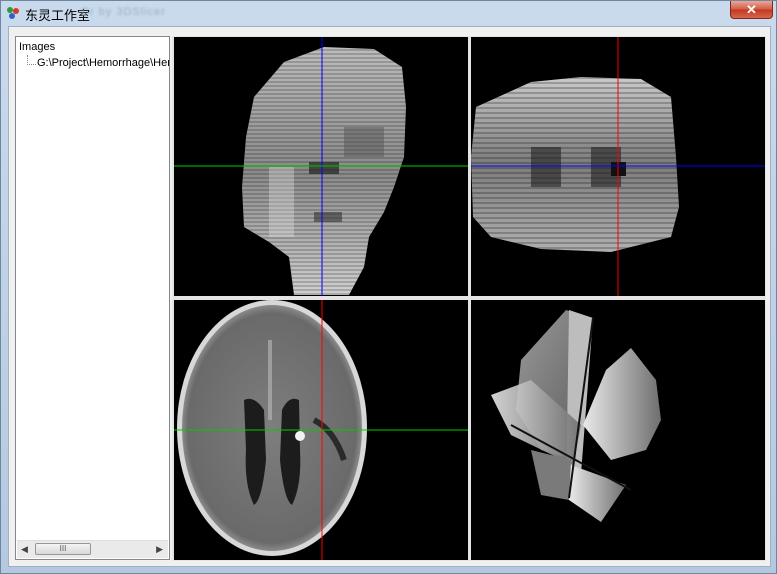  Describe the element at coordinates (63, 549) in the screenshot. I see `scroll-thumb: III` at that location.